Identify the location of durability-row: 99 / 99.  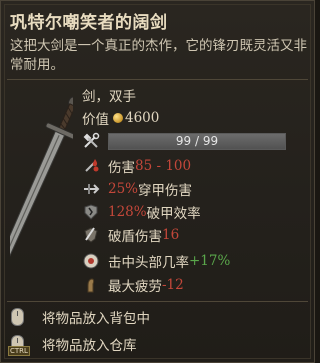
(184, 141).